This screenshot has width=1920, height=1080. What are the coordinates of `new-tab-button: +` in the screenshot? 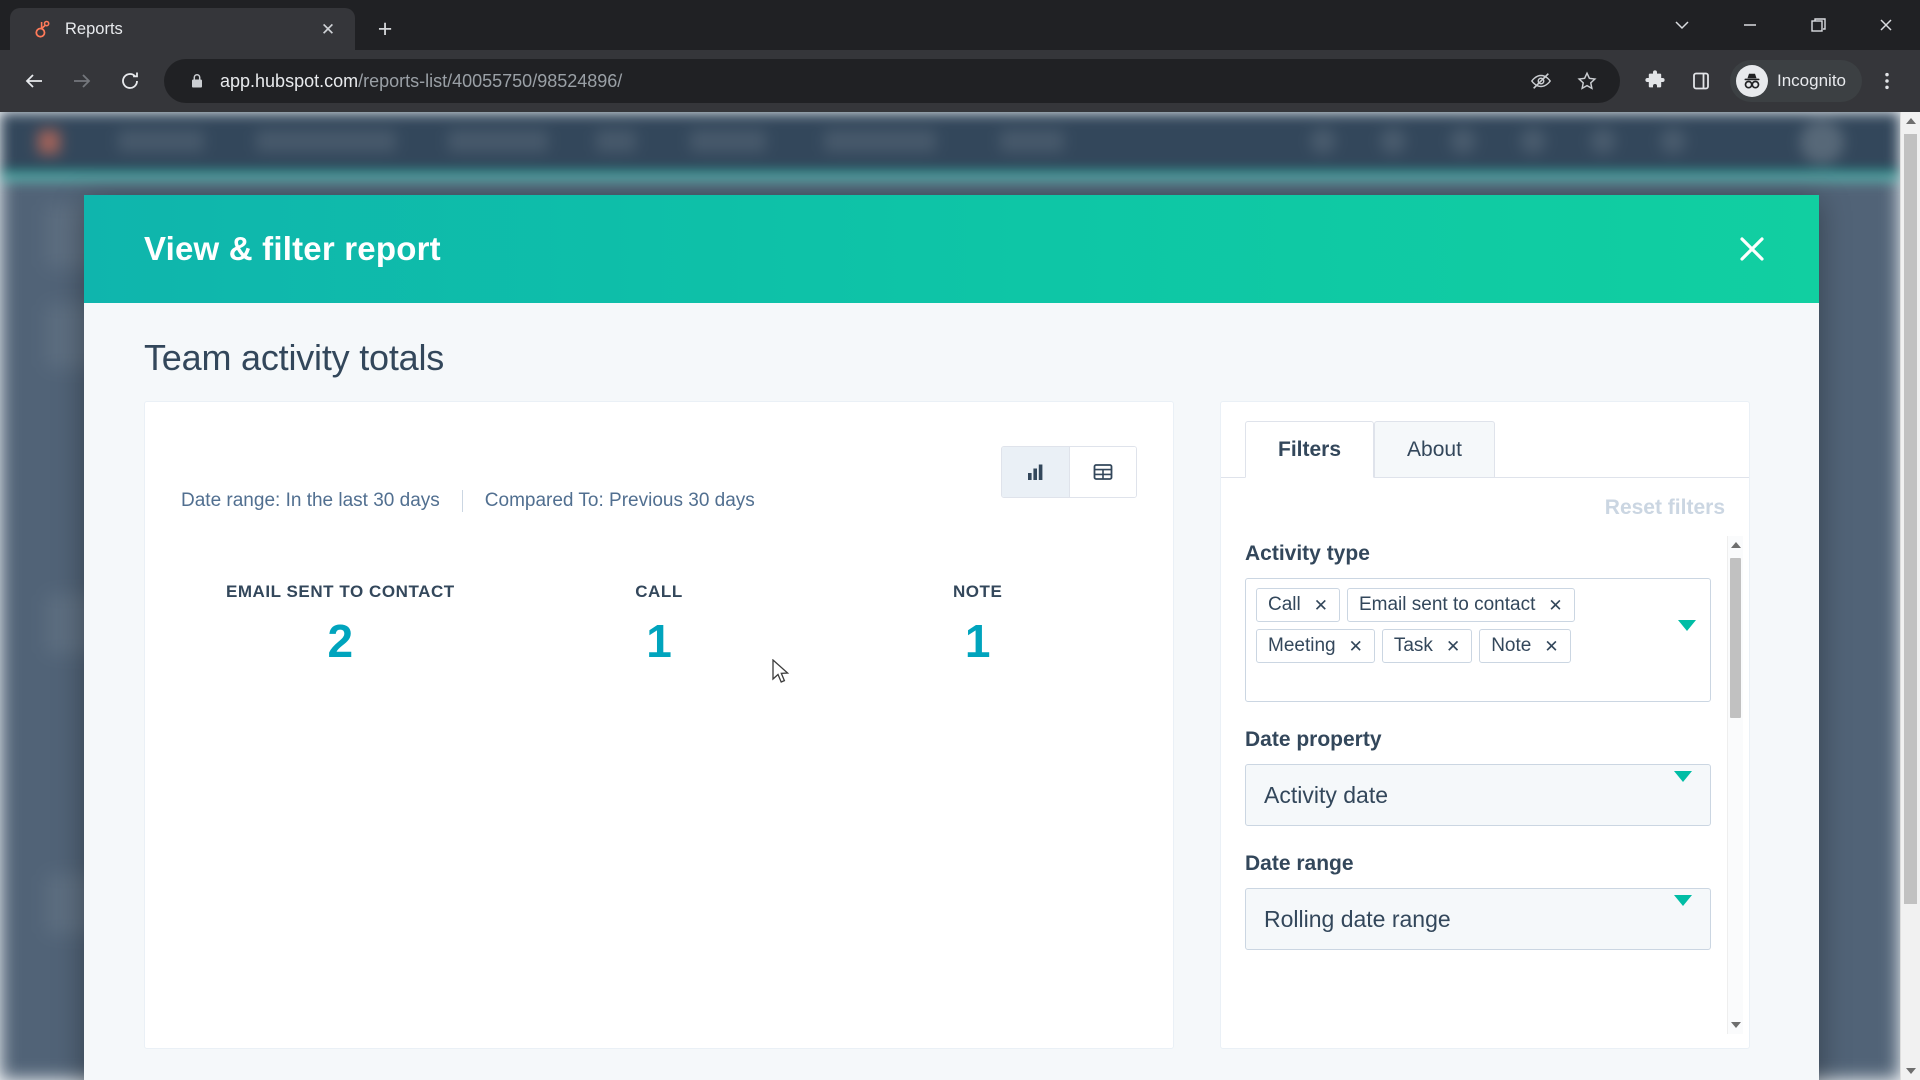 It's located at (385, 29).